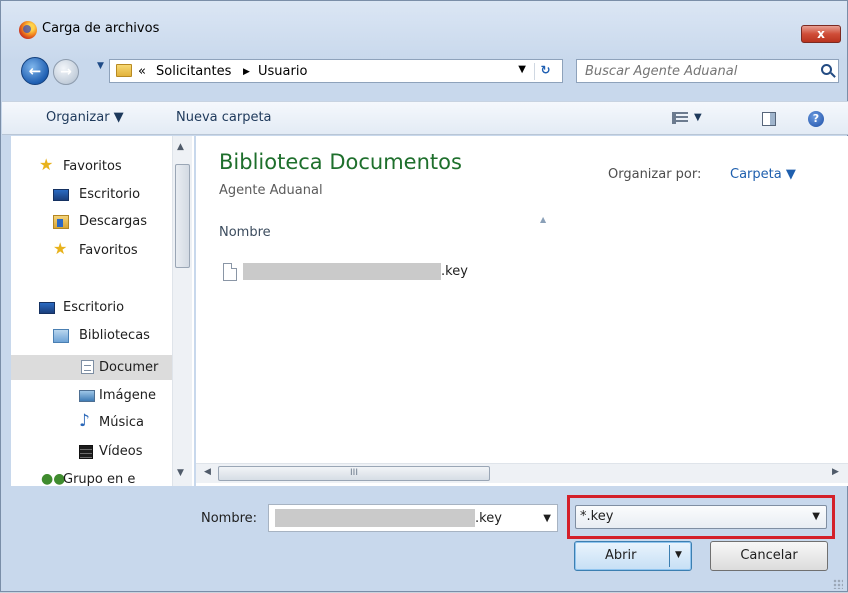  What do you see at coordinates (53, 478) in the screenshot?
I see `homegroup-icon: ●●` at bounding box center [53, 478].